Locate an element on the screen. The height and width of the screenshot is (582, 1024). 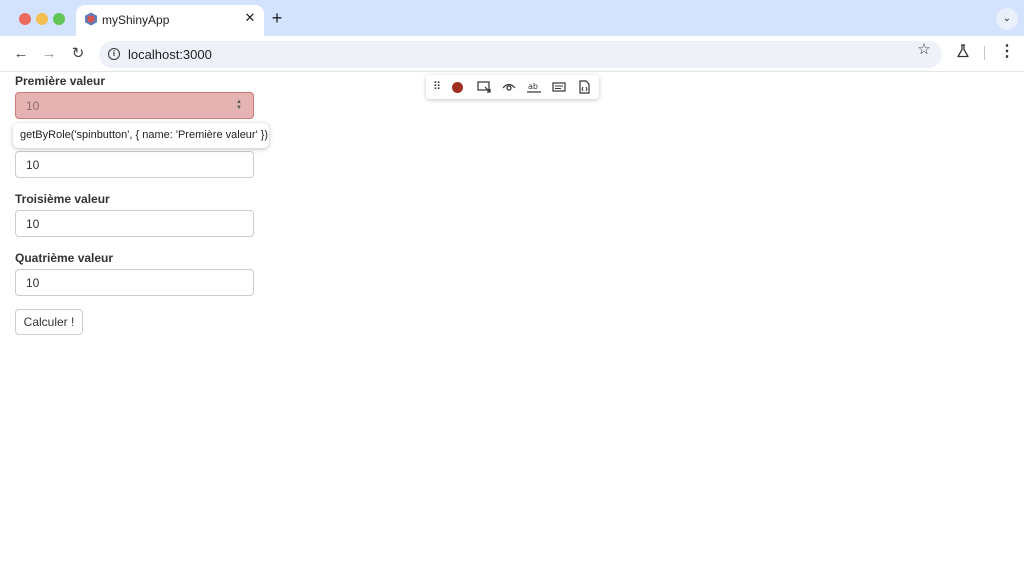
forward-arrow-icon: → is located at coordinates (49, 54).